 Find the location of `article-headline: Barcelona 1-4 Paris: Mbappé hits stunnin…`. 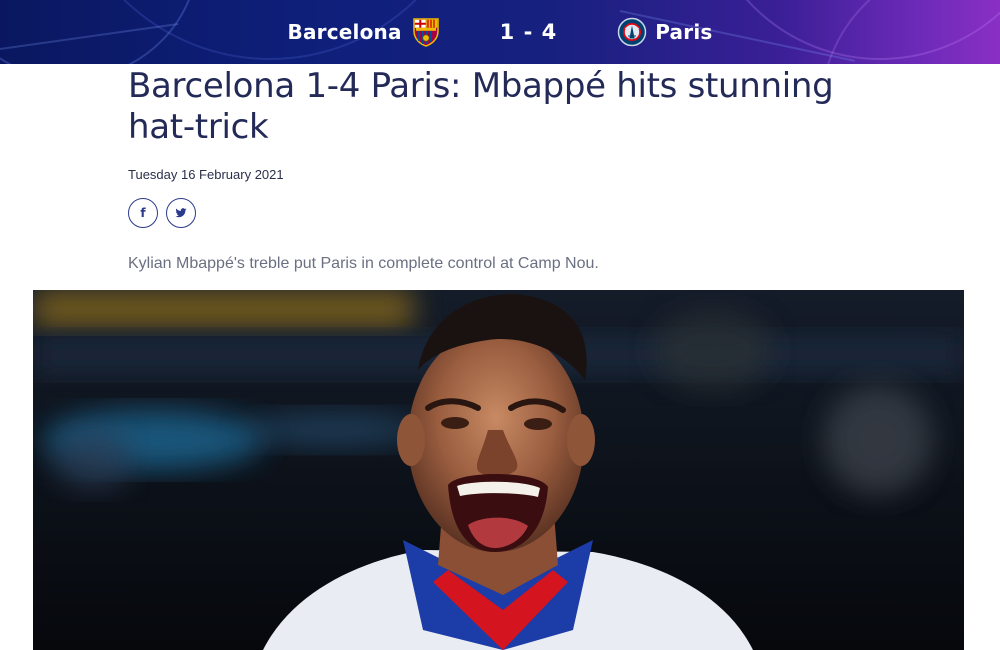

article-headline: Barcelona 1-4 Paris: Mbappé hits stunnin… is located at coordinates (481, 106).